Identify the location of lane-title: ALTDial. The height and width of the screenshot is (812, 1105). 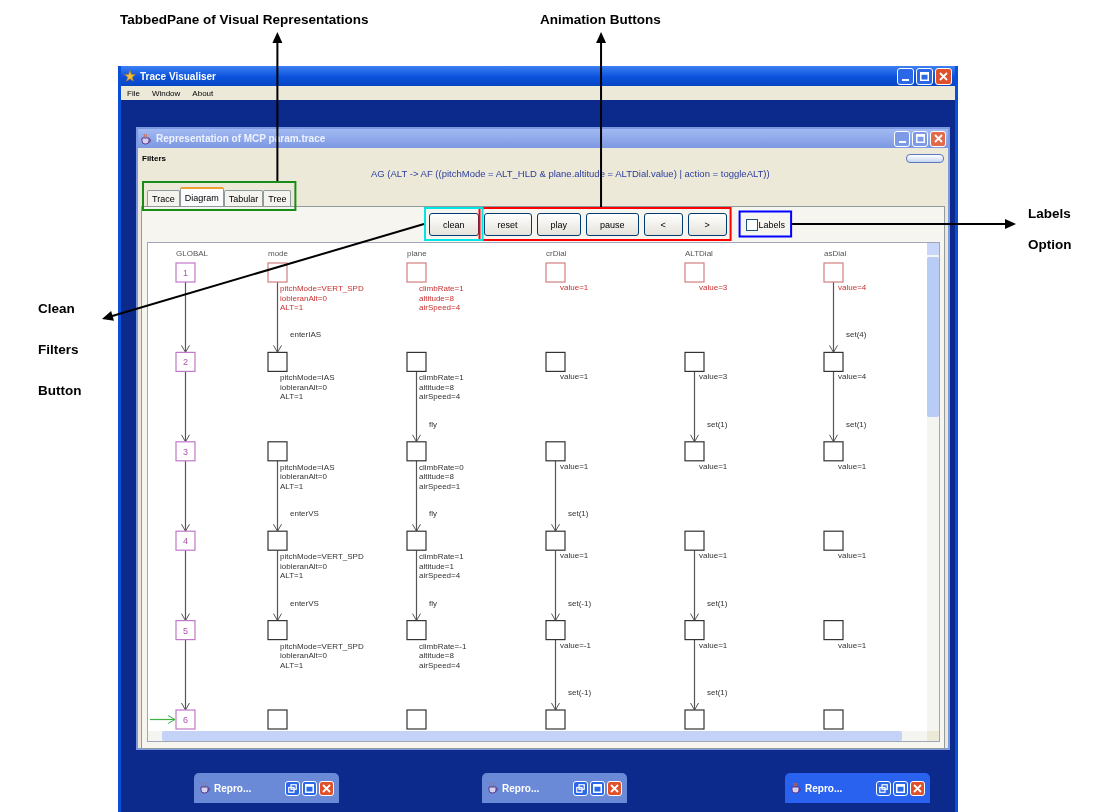
(699, 253).